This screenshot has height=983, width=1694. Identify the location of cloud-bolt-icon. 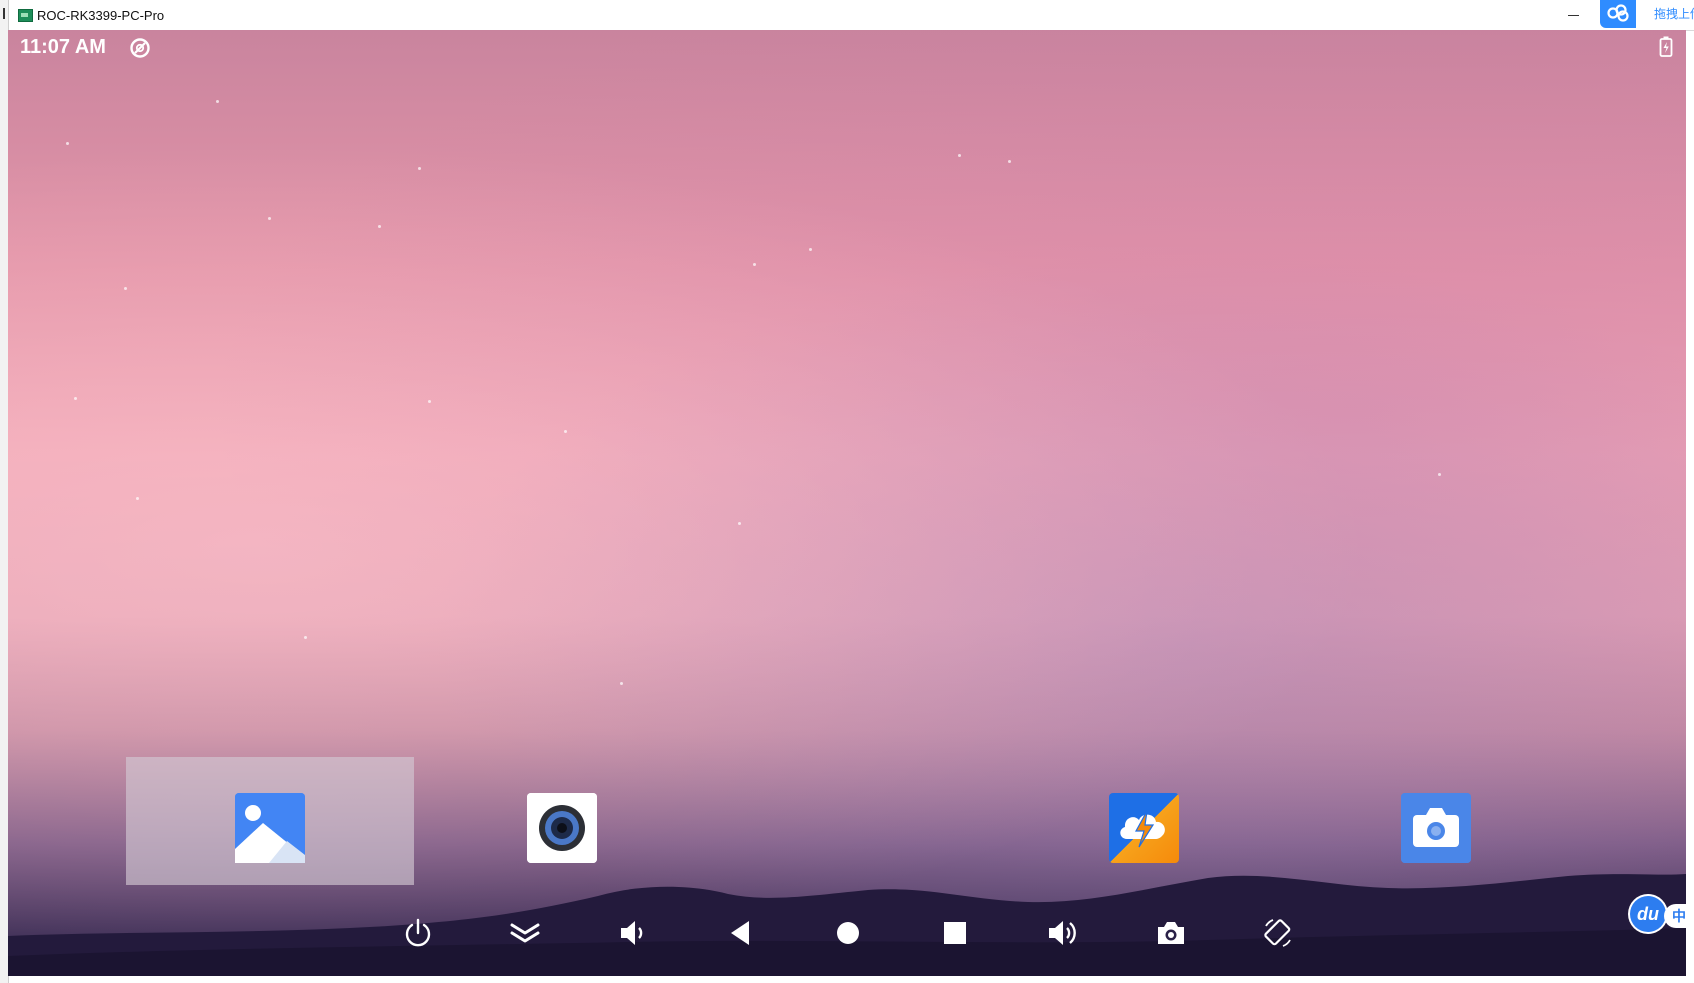
(1144, 828).